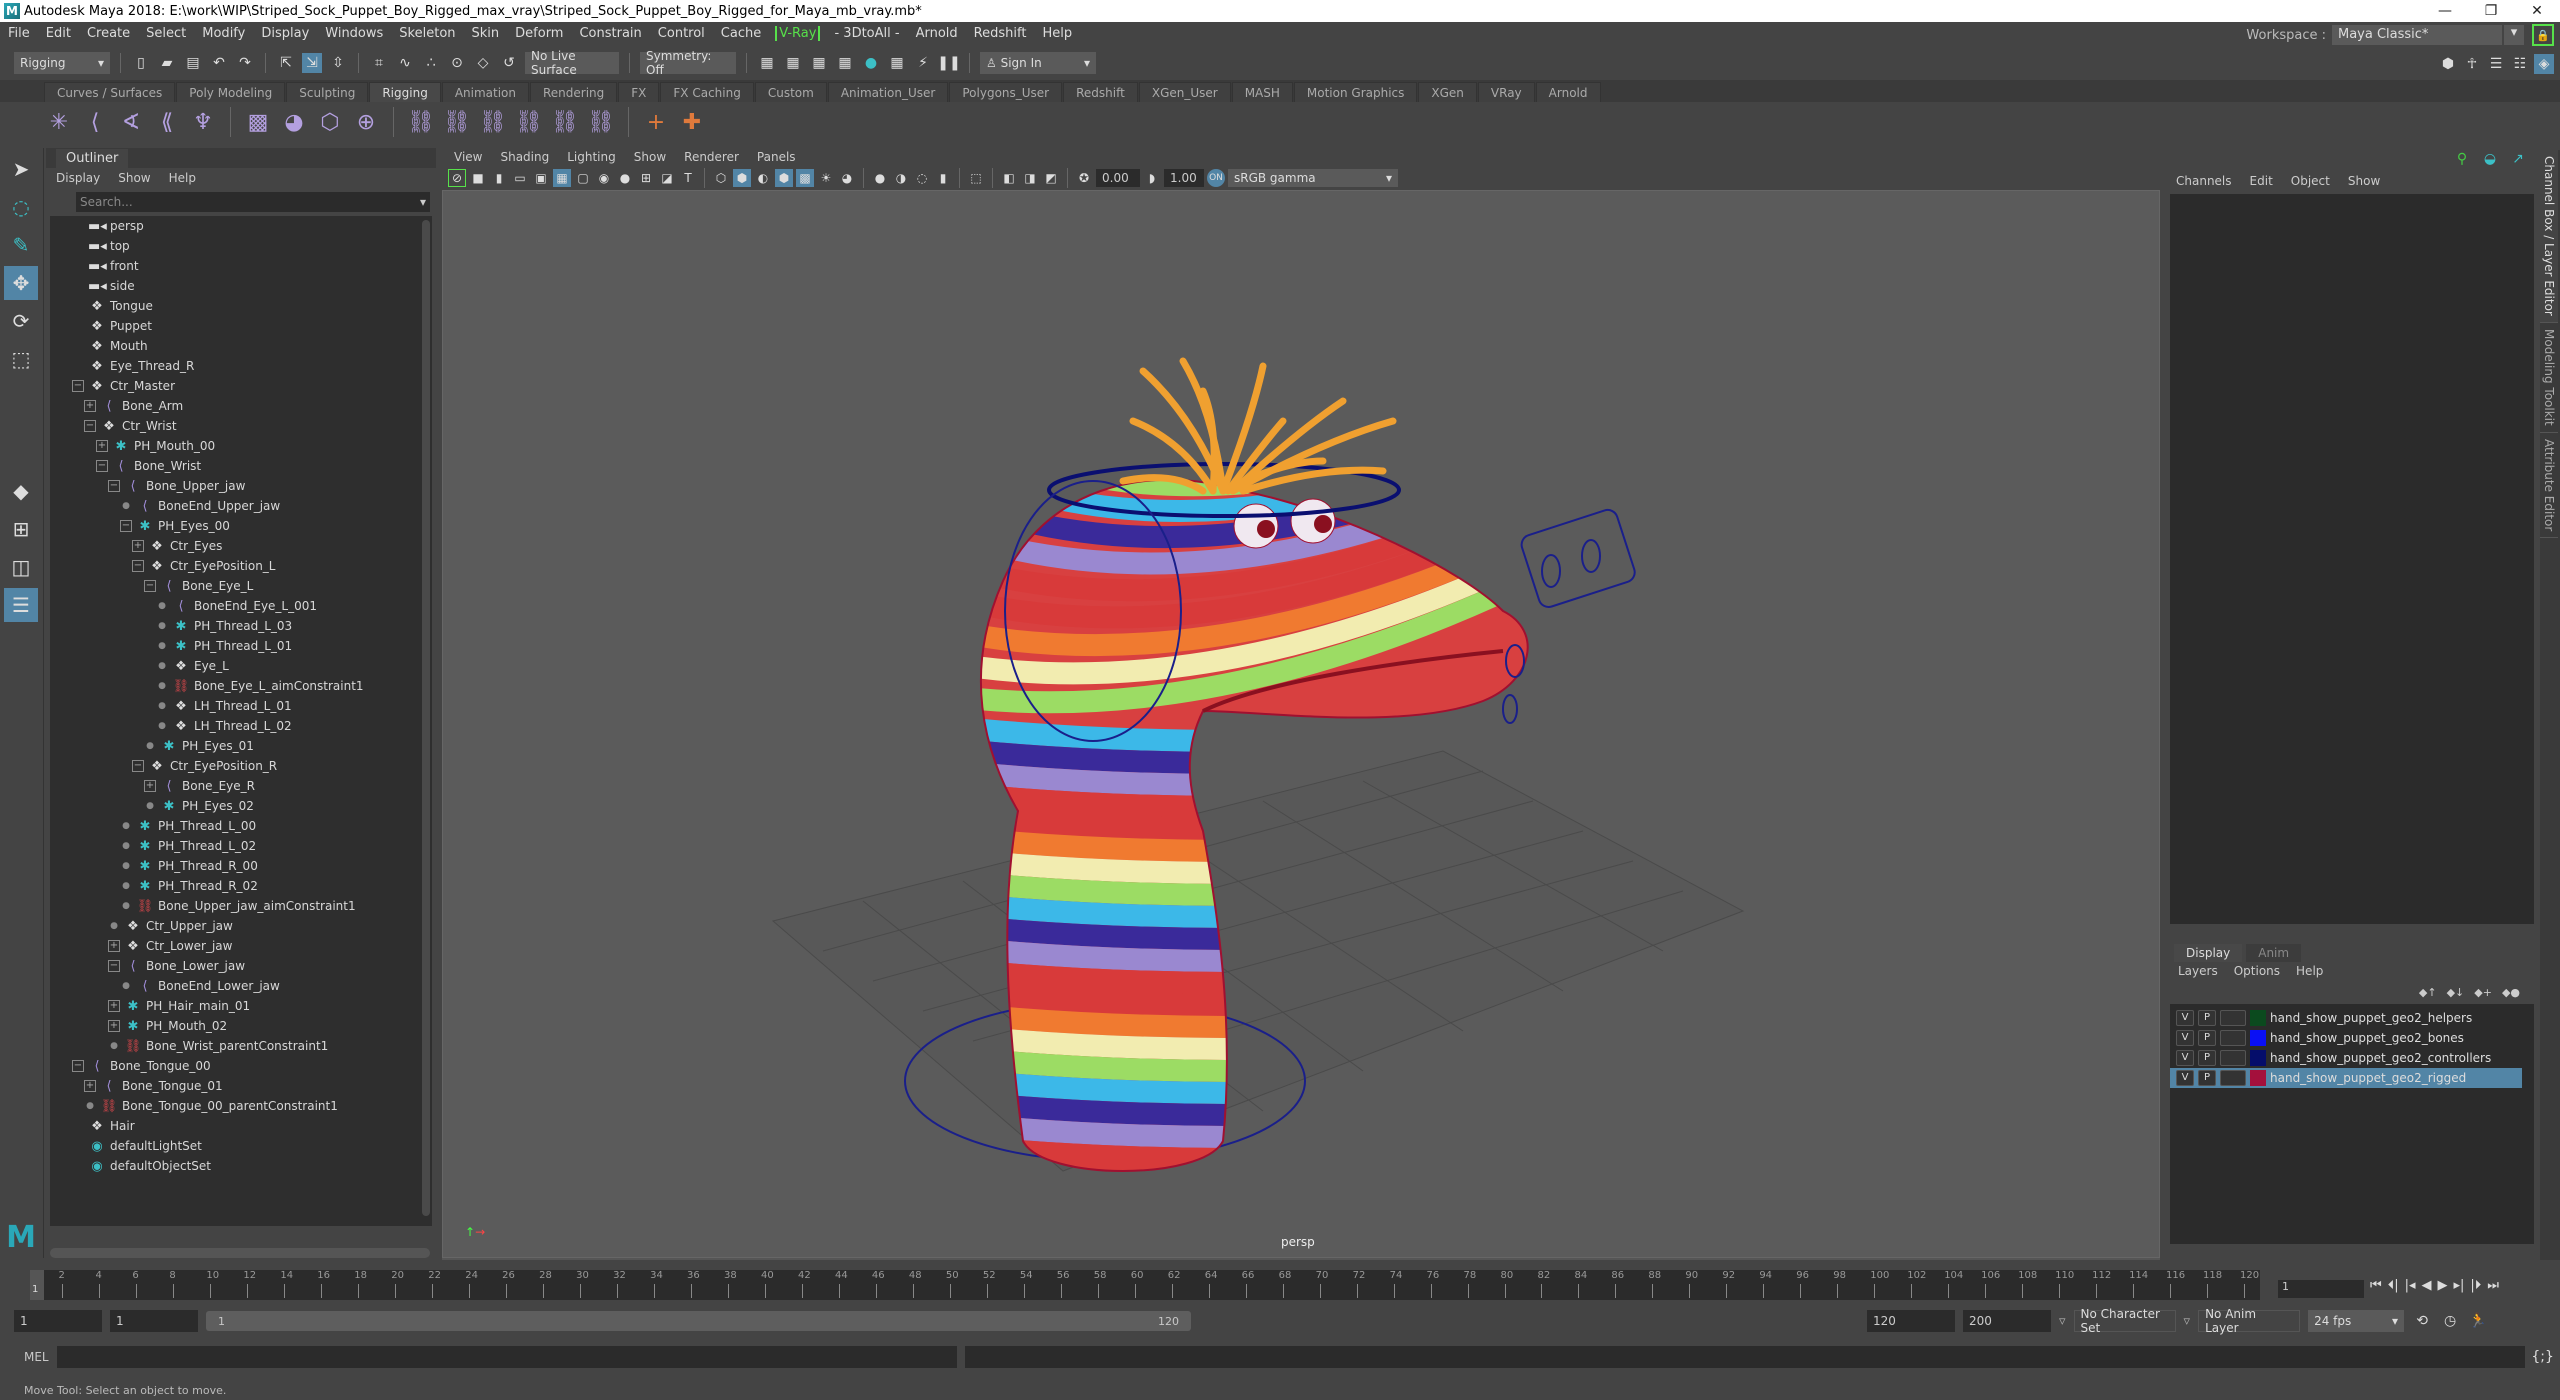 This screenshot has width=2560, height=1400. Describe the element at coordinates (108, 33) in the screenshot. I see `menu-create: Create` at that location.